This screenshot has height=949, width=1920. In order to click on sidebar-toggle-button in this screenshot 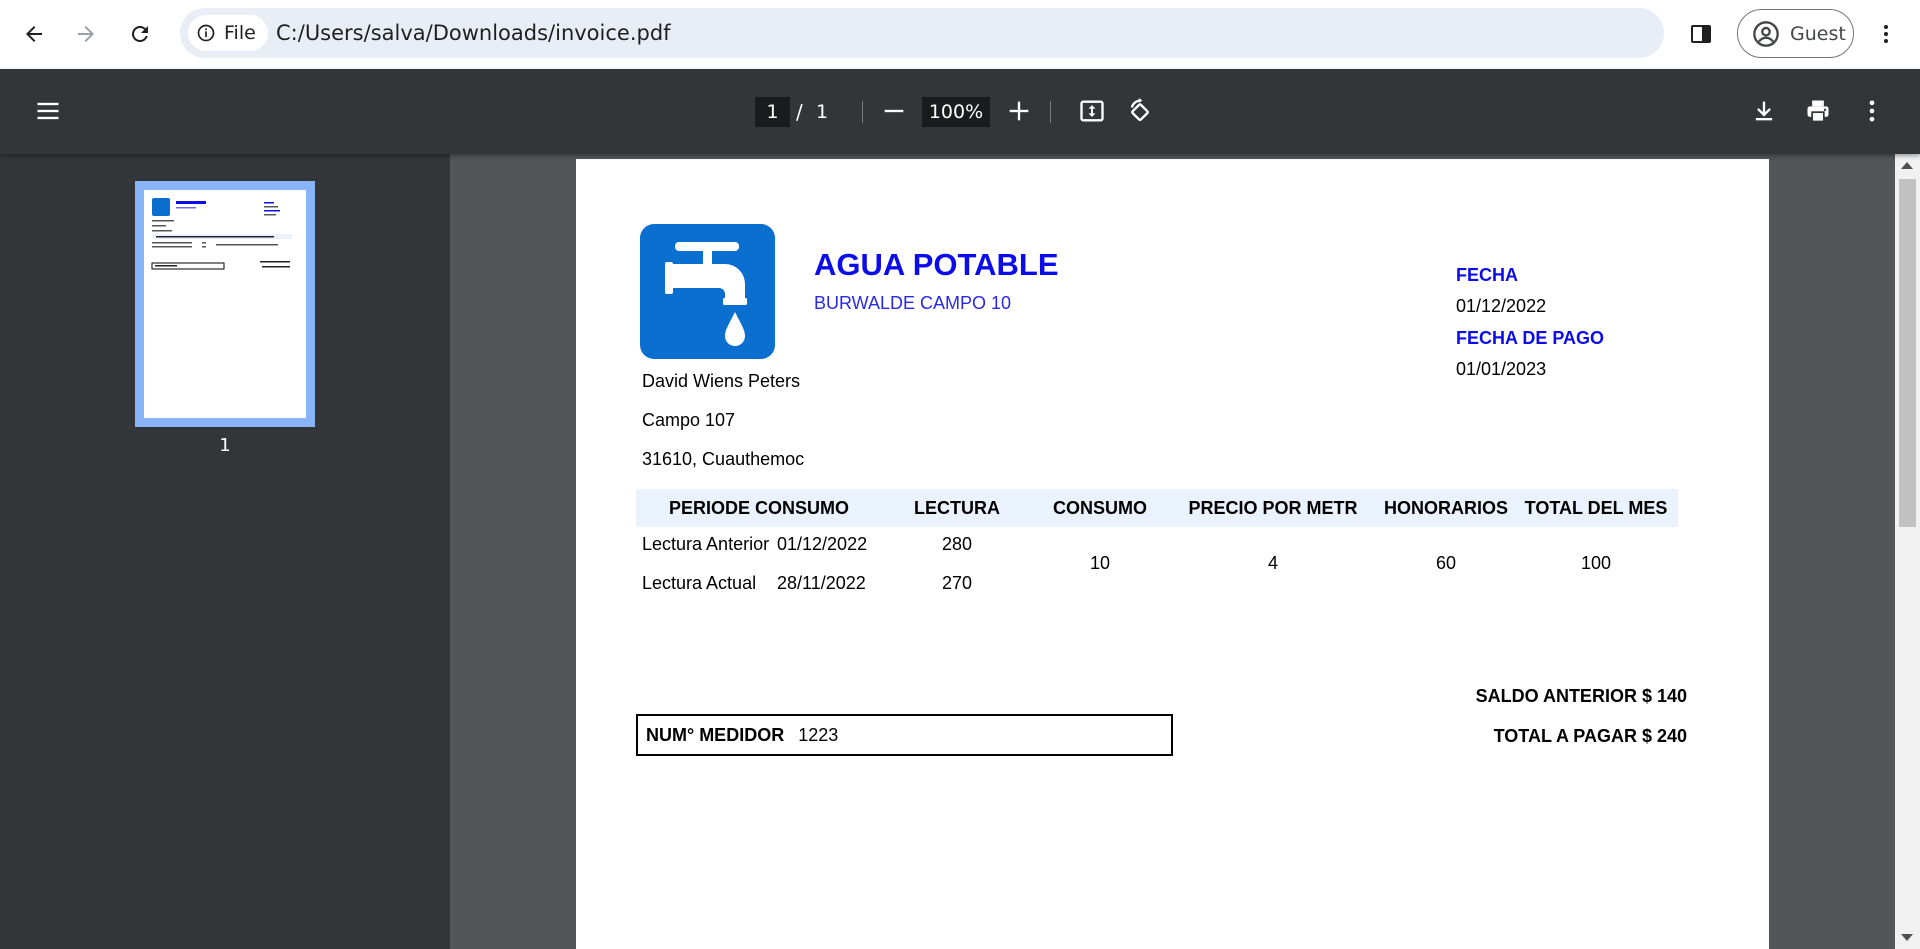, I will do `click(48, 111)`.